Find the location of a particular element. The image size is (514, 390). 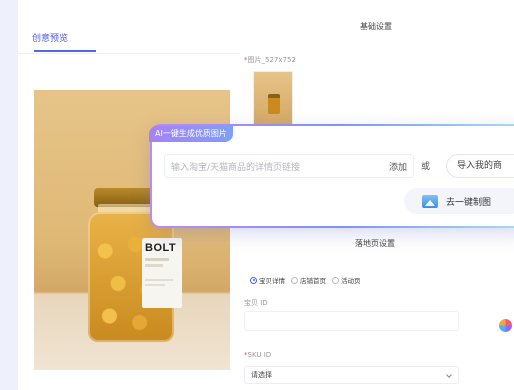

sku-id-label: *SKU ID is located at coordinates (257, 355).